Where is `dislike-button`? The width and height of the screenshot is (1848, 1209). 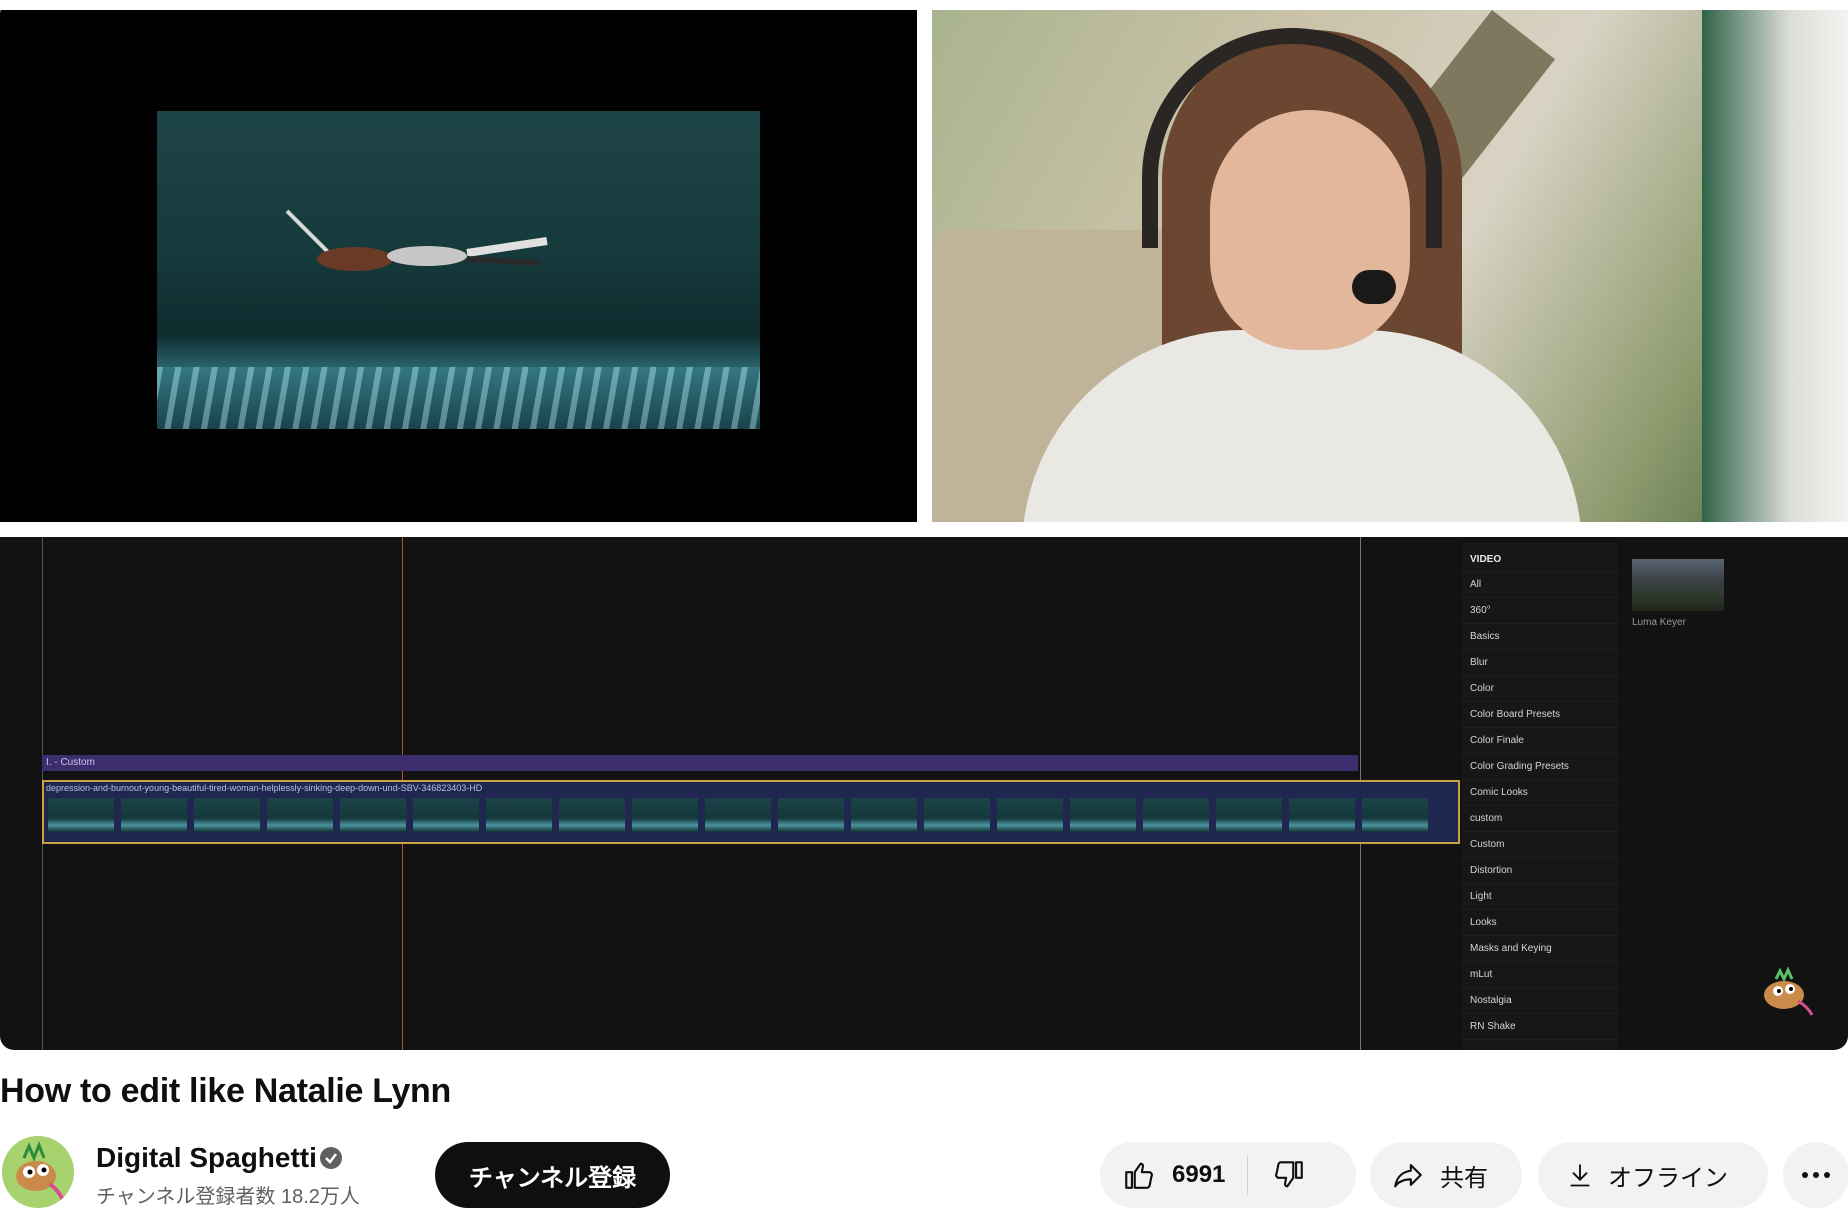
dislike-button is located at coordinates (1277, 1175).